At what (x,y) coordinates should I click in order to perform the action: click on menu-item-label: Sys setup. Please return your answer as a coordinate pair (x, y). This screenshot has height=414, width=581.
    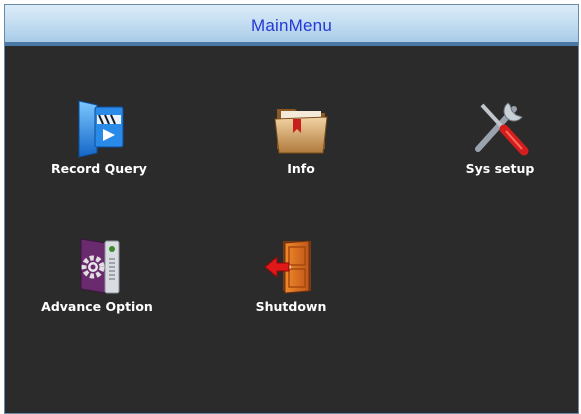
    Looking at the image, I should click on (500, 168).